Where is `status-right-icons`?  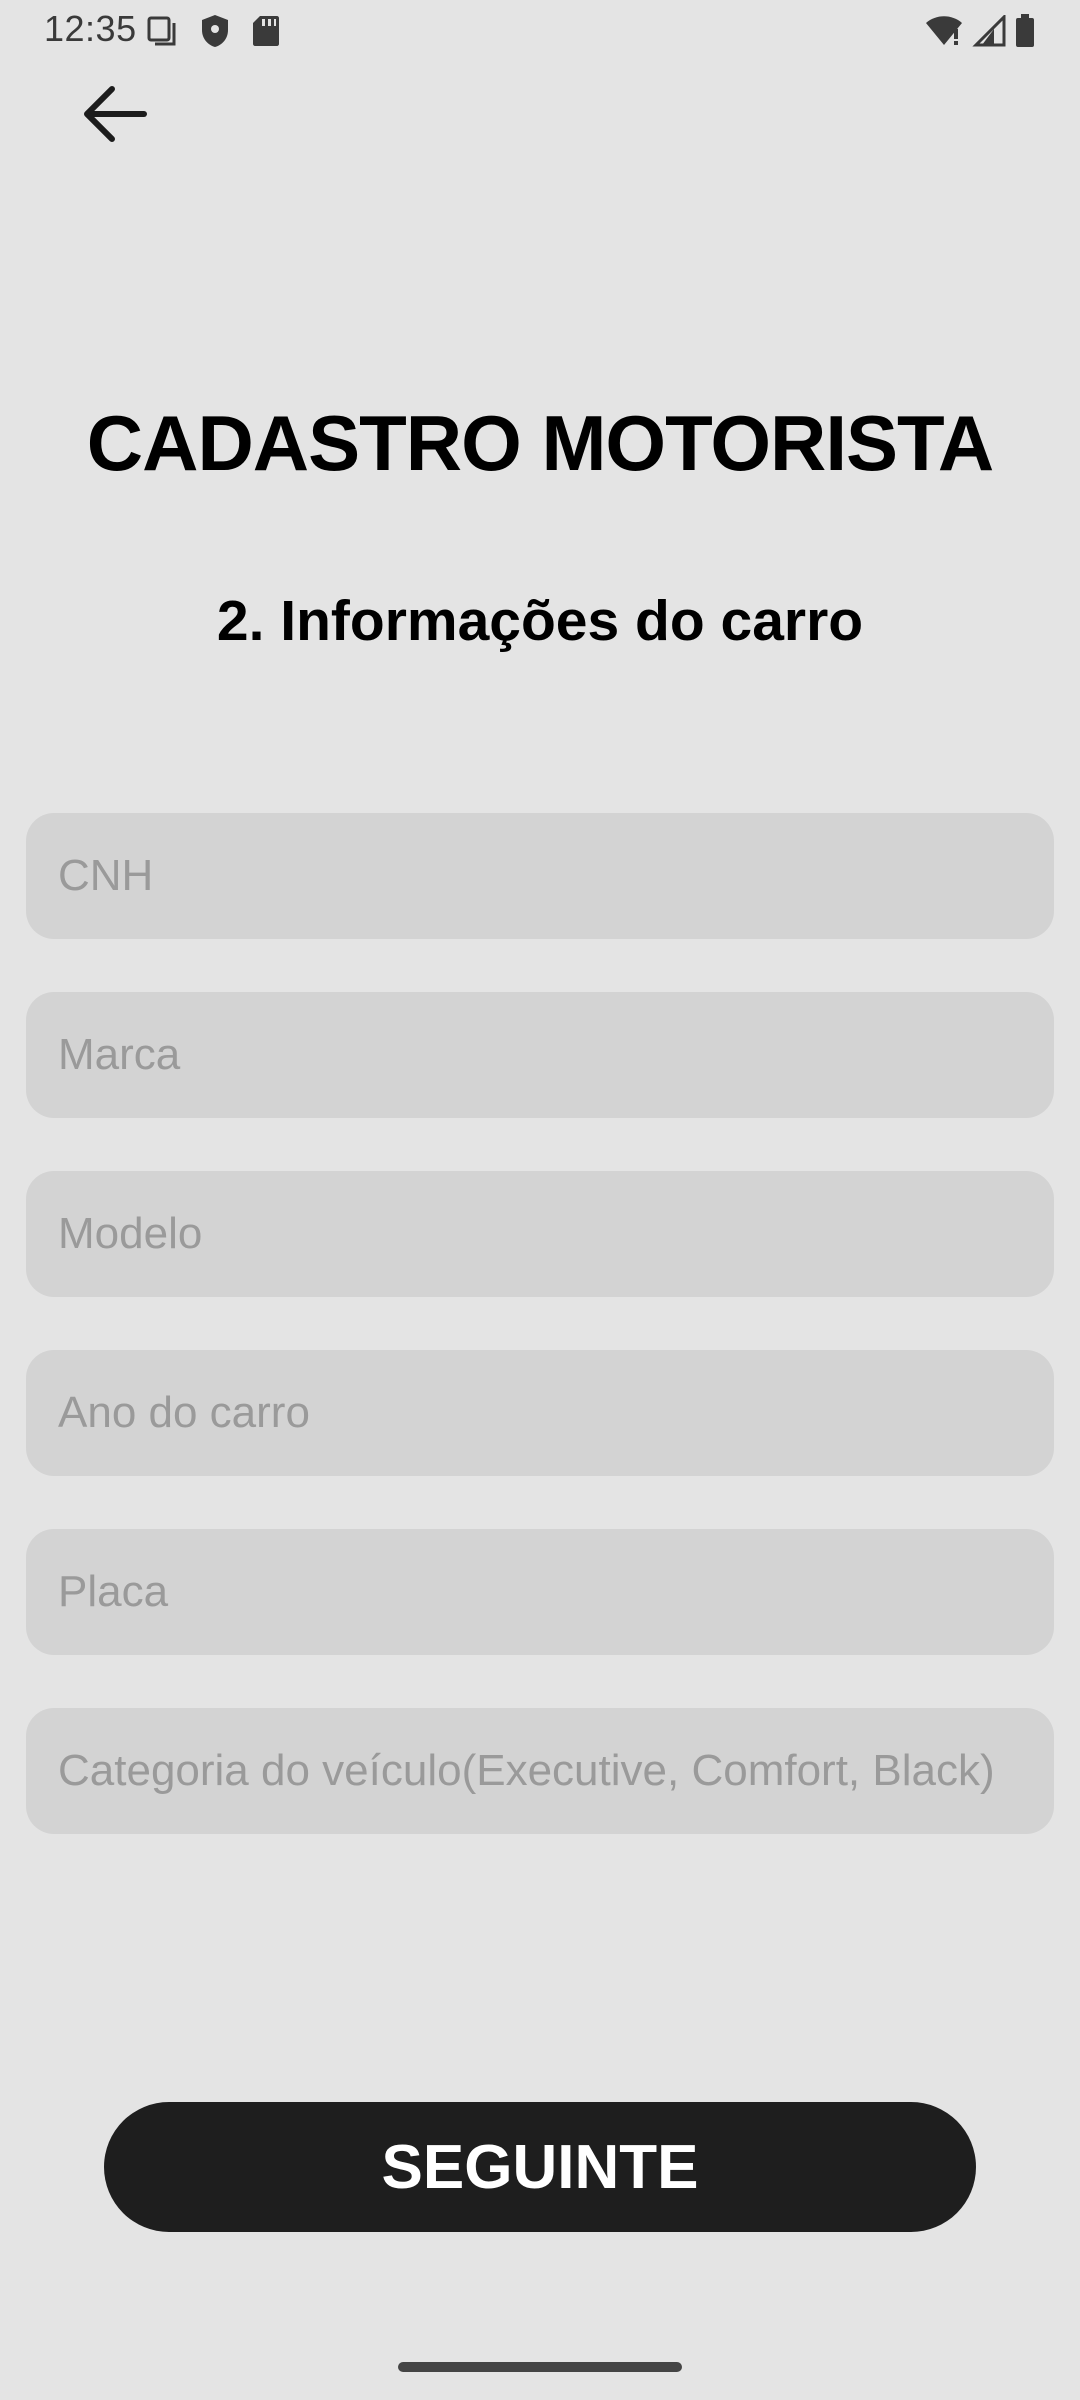
status-right-icons is located at coordinates (980, 33).